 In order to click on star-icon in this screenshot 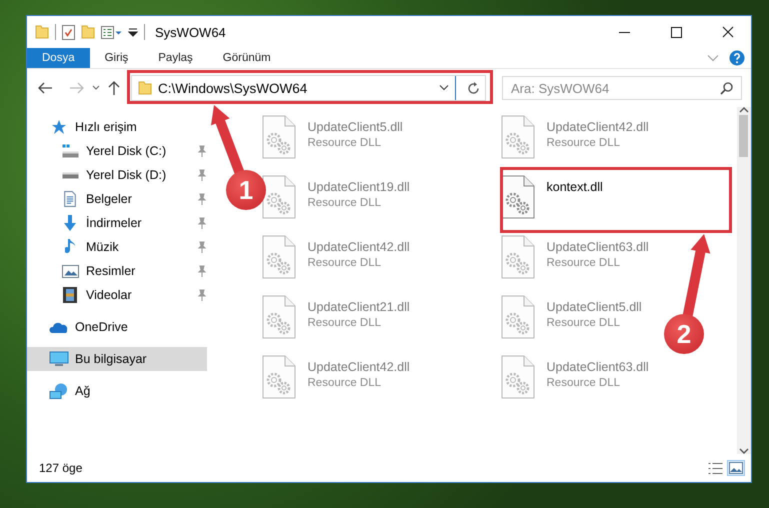, I will do `click(59, 127)`.